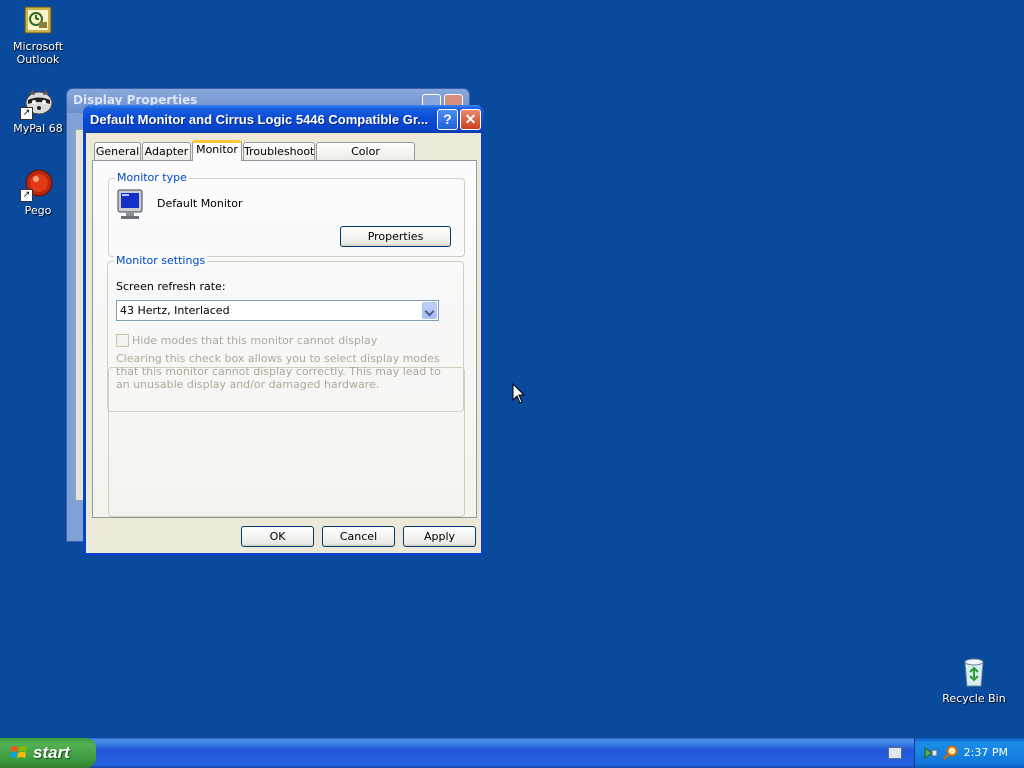  Describe the element at coordinates (38, 128) in the screenshot. I see `desktop-icon-label: MyPal 68` at that location.